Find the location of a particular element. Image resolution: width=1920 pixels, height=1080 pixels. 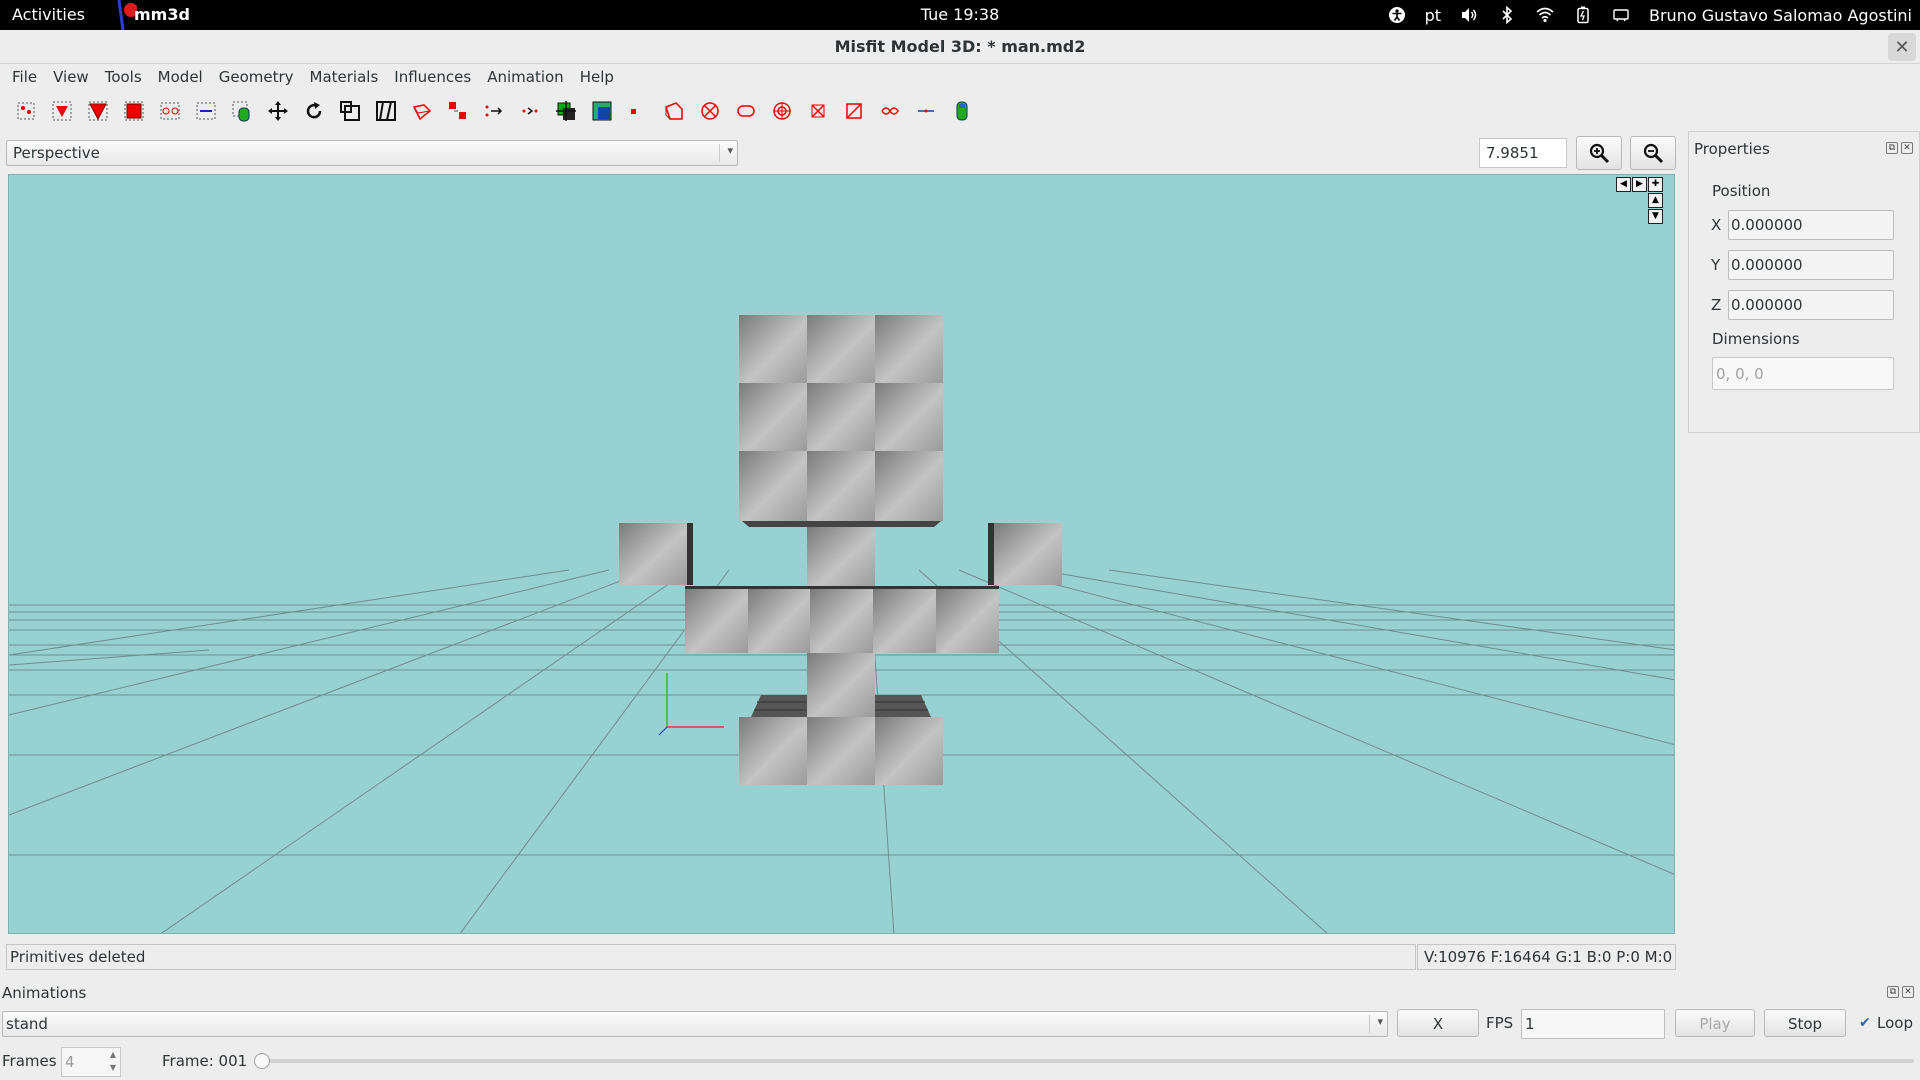

status-message: Primitives deleted is located at coordinates (711, 957).